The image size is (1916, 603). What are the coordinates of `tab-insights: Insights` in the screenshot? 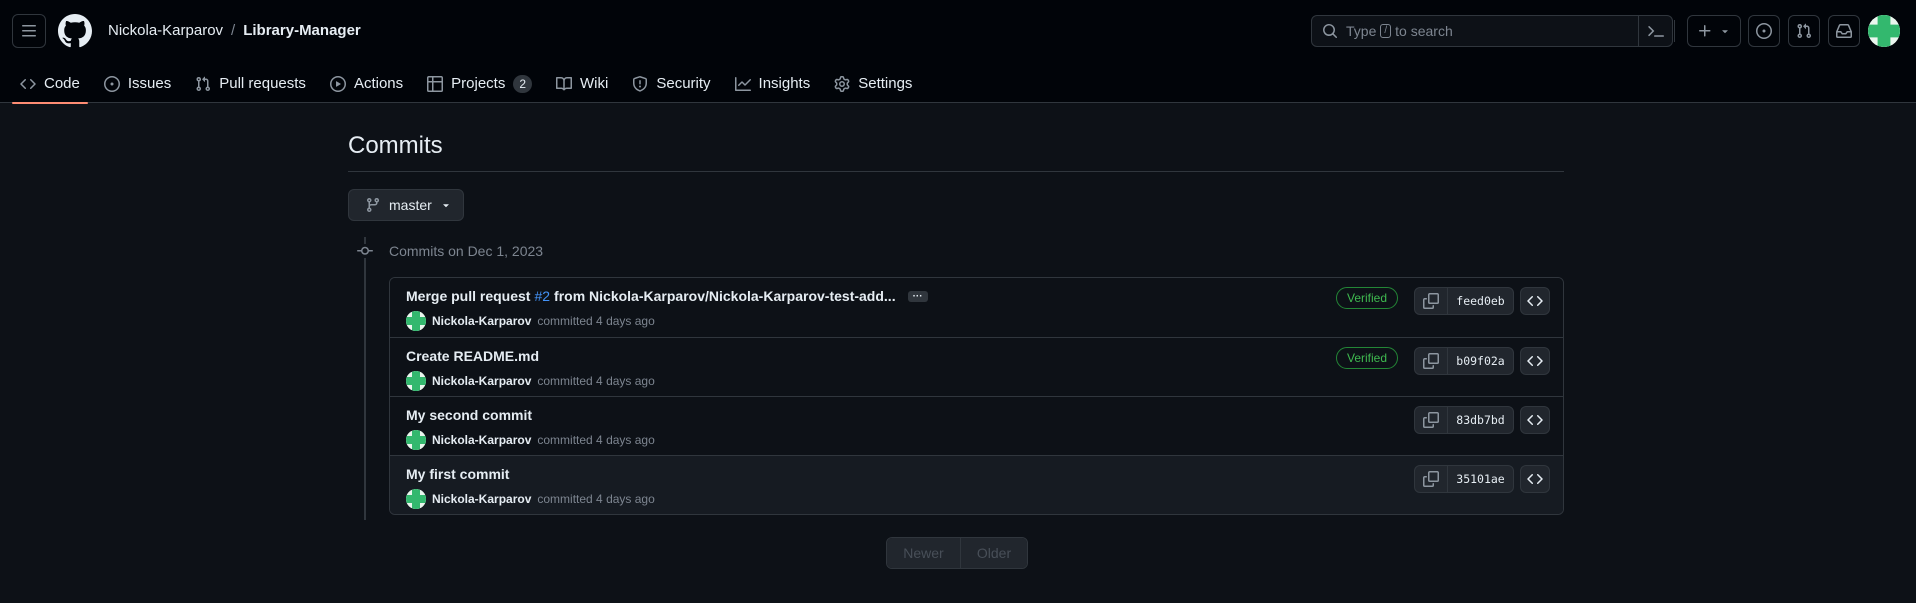 It's located at (773, 83).